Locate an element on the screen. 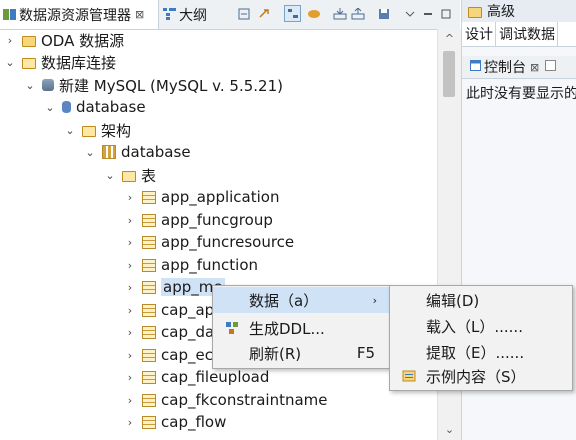 The width and height of the screenshot is (576, 440). tree-item-db-connections: ⌄ 数据库连接 is located at coordinates (60, 62).